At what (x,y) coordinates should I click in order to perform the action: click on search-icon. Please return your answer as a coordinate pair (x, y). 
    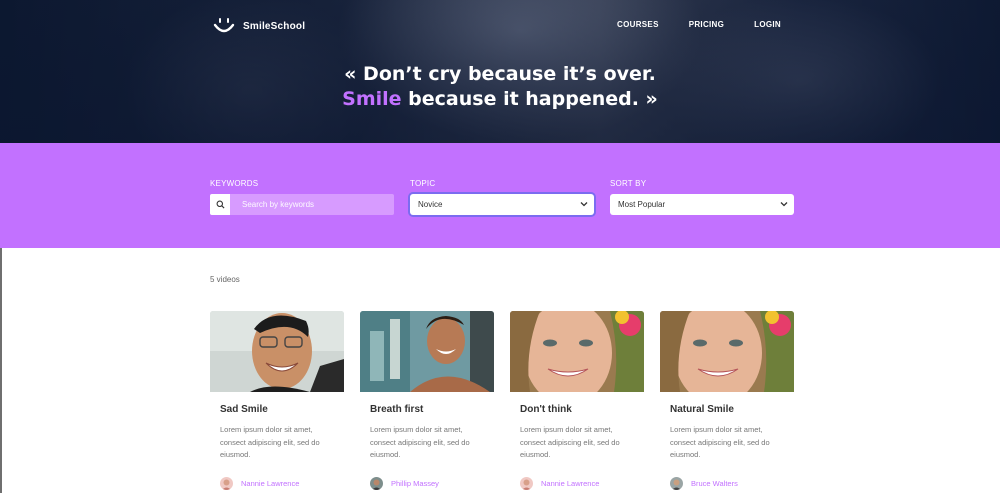
    Looking at the image, I should click on (220, 204).